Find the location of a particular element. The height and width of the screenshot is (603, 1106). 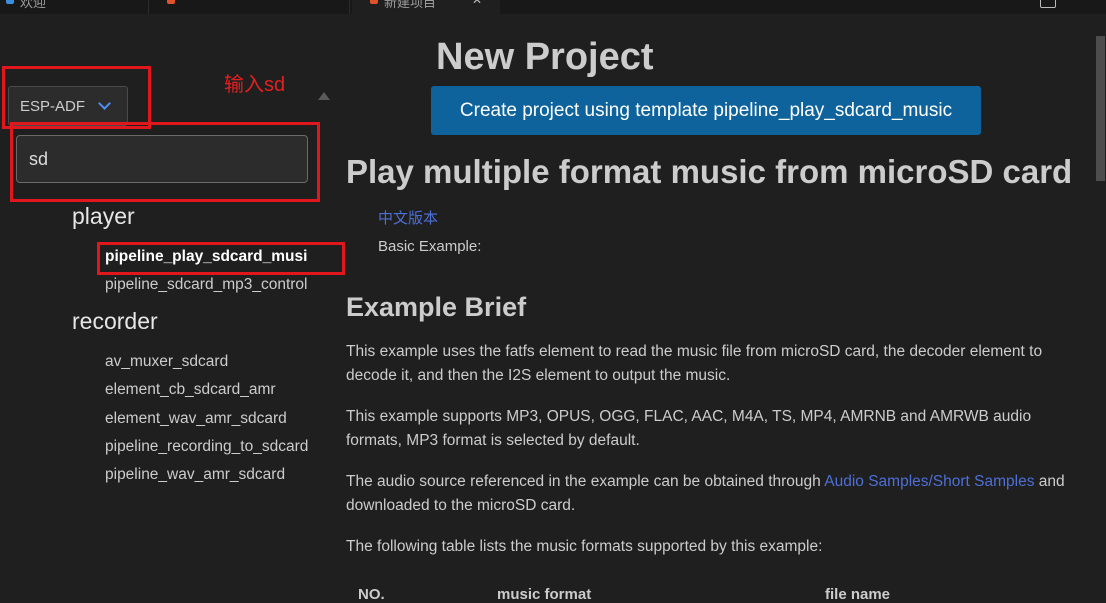

example-item: pipeline_wav_amr_sdcard is located at coordinates (195, 475).